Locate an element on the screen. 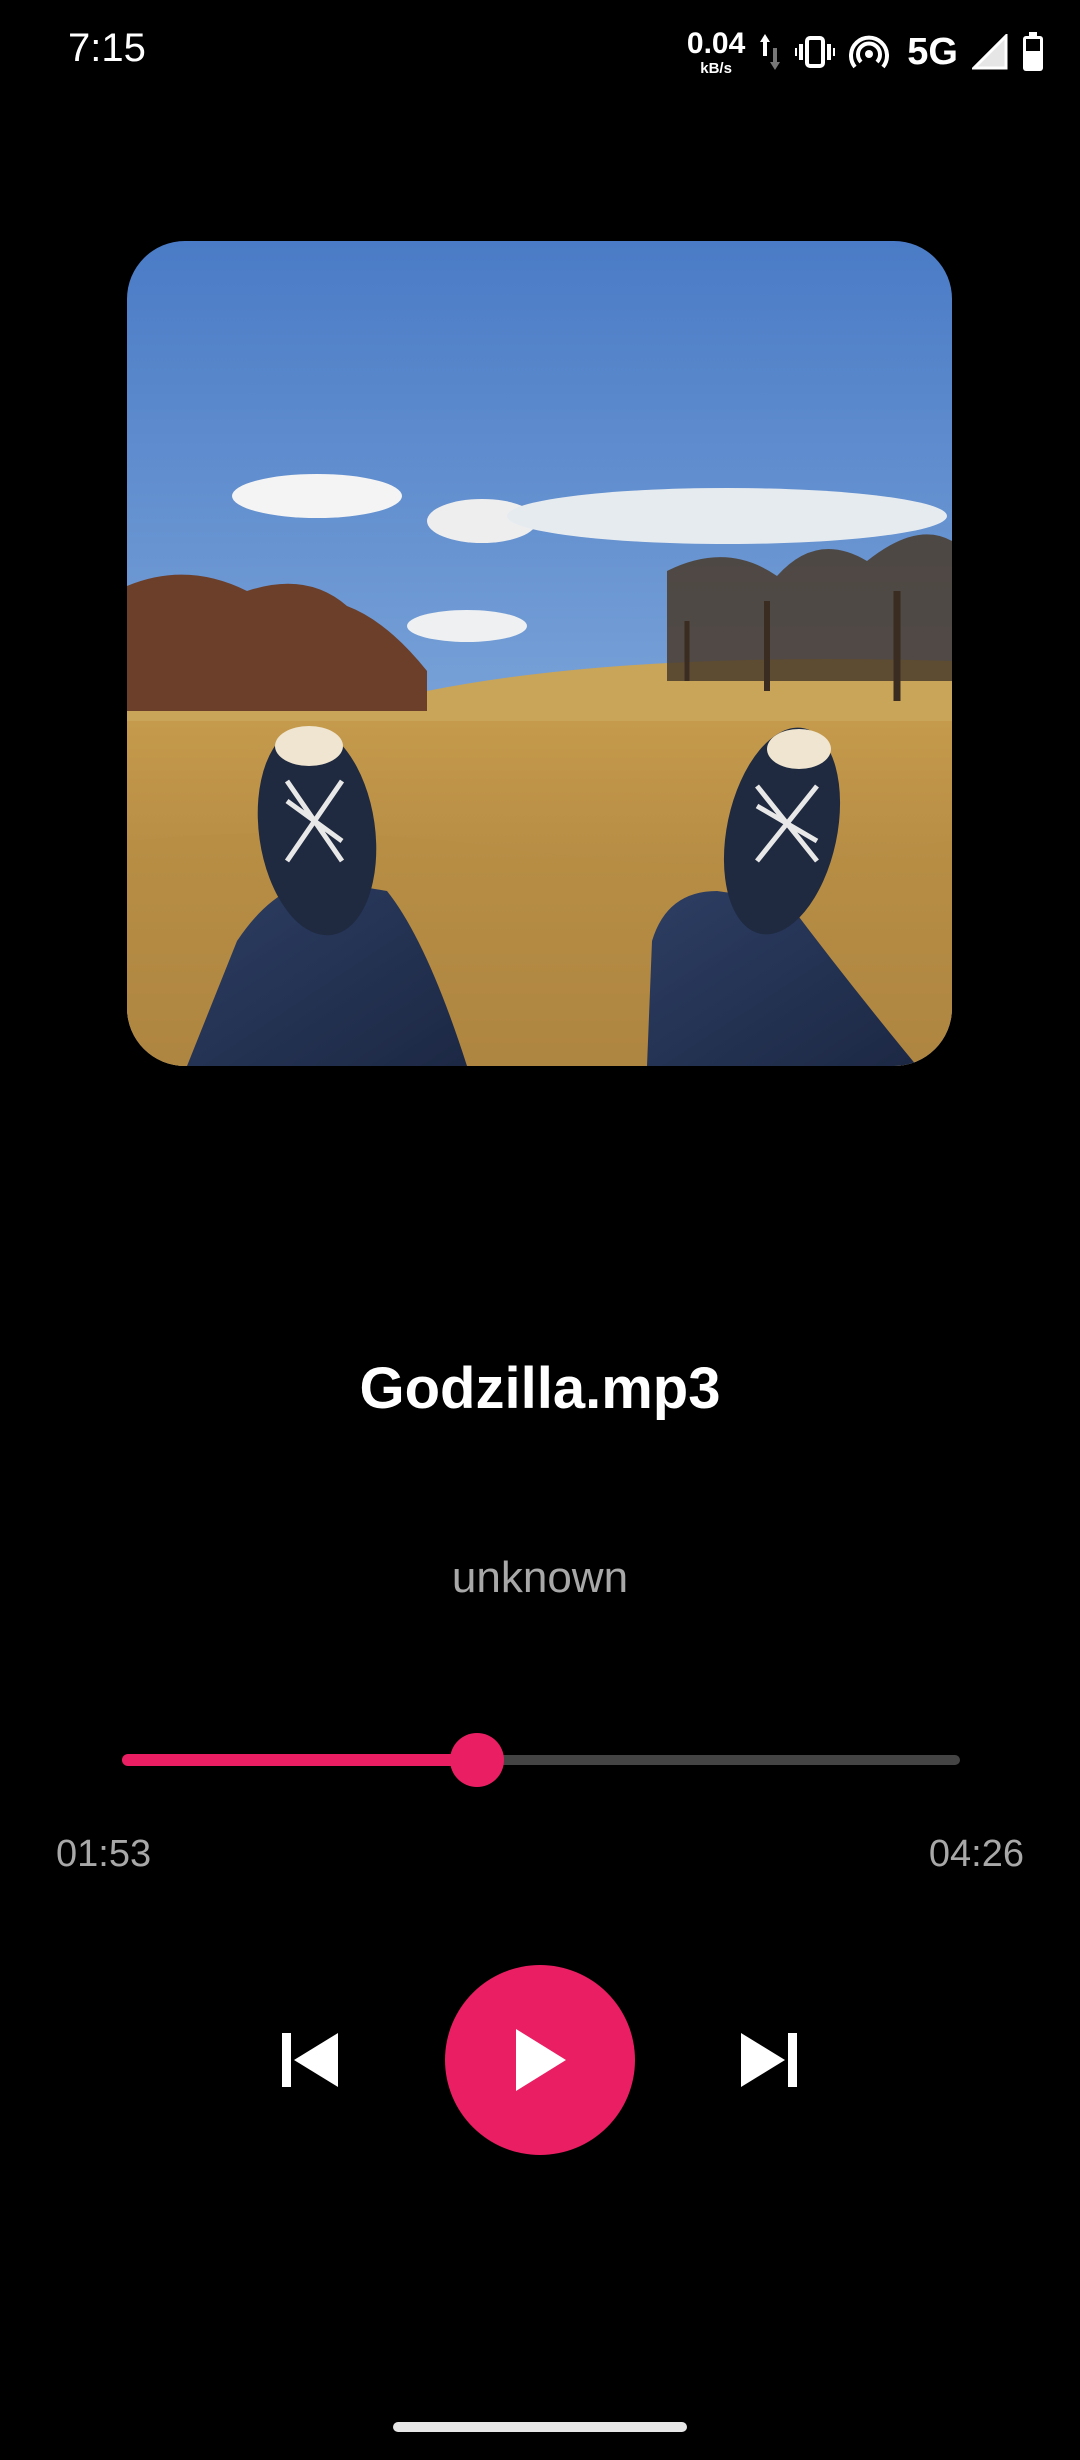  network-type-label: 5G is located at coordinates (932, 51).